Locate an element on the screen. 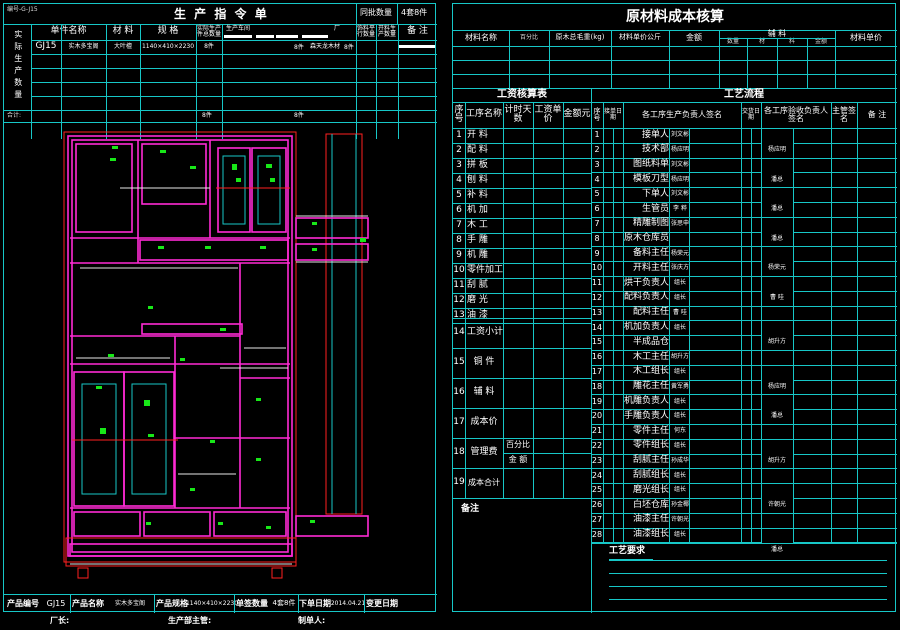 The width and height of the screenshot is (900, 630). inspector-name: 潘总 is located at coordinates (777, 180).